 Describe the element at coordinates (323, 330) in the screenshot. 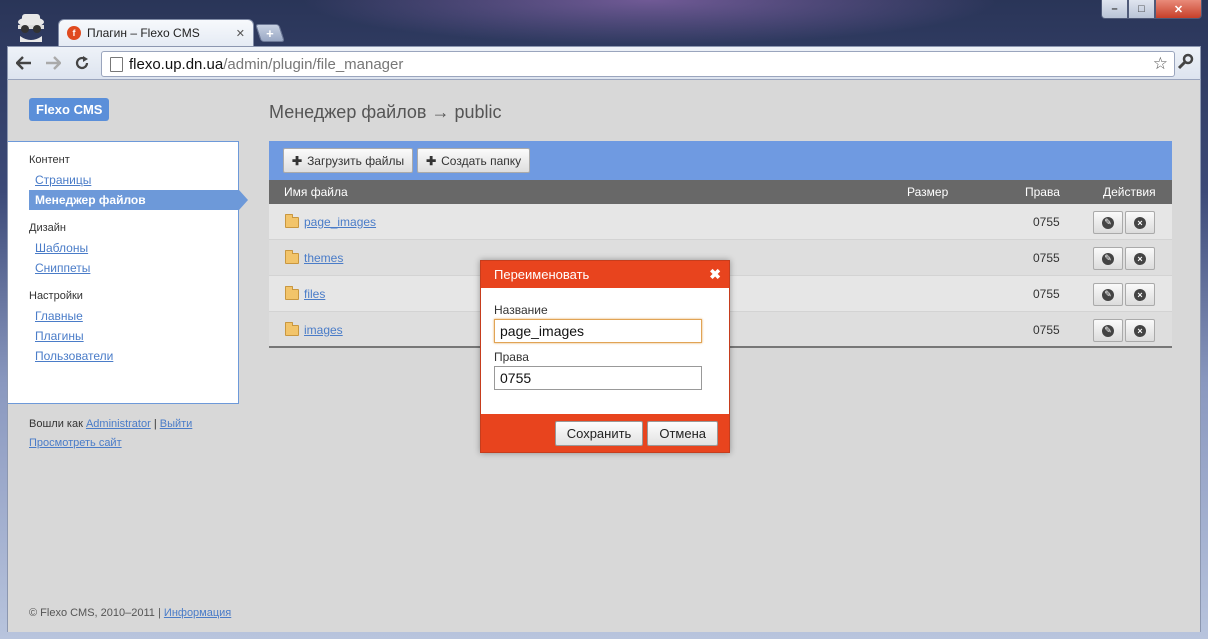

I see `folder-link: images` at that location.